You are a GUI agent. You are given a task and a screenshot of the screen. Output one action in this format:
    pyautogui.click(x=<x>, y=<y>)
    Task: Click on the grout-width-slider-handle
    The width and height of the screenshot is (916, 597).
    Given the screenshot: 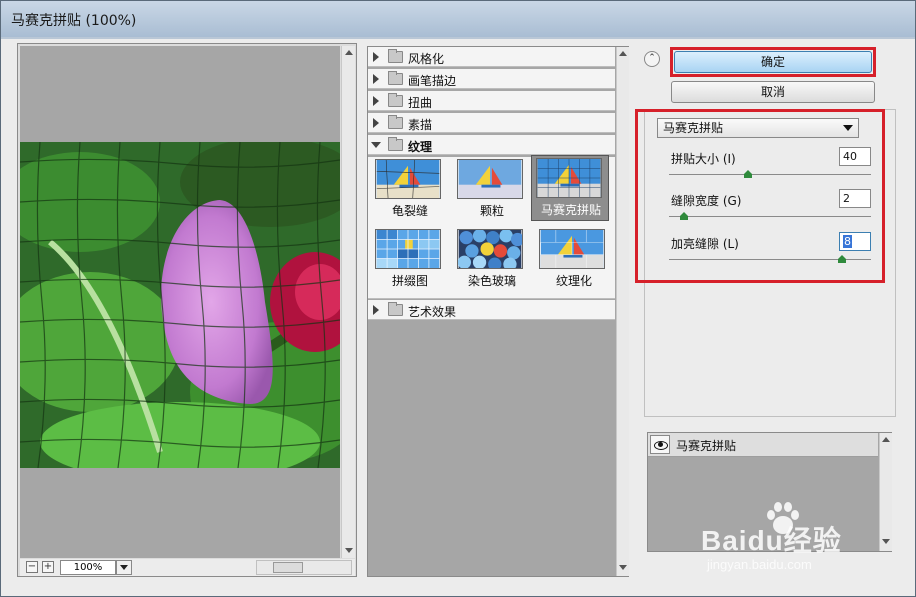 What is the action you would take?
    pyautogui.click(x=684, y=216)
    